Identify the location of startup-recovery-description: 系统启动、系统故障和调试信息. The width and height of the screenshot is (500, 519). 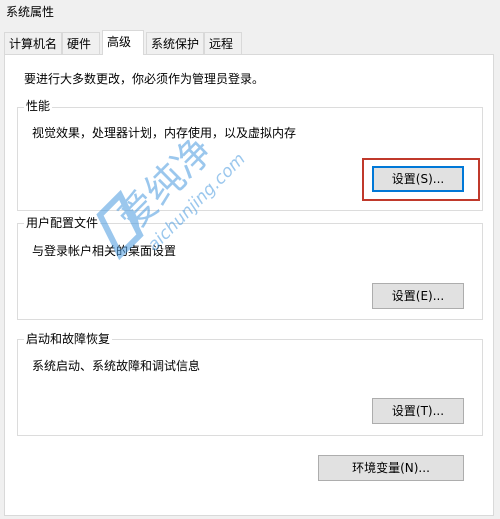
(116, 366).